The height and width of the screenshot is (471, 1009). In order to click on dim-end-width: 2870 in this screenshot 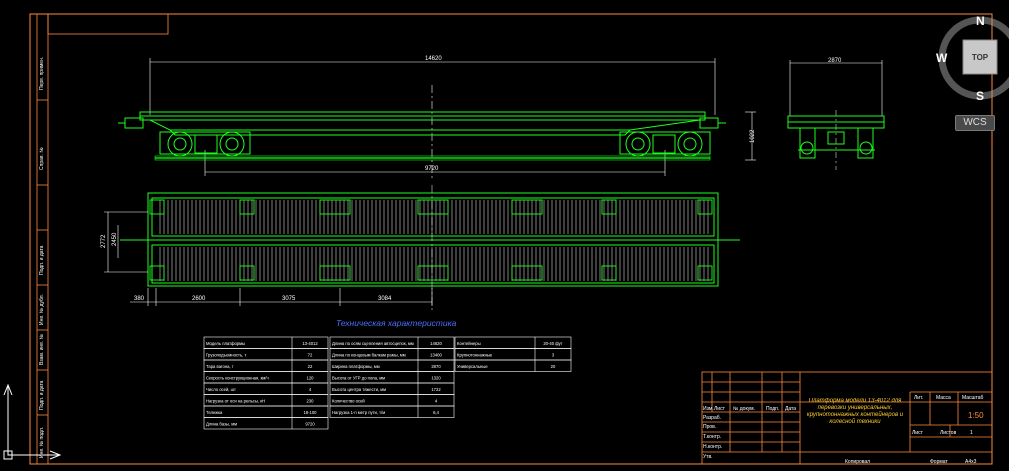, I will do `click(835, 61)`.